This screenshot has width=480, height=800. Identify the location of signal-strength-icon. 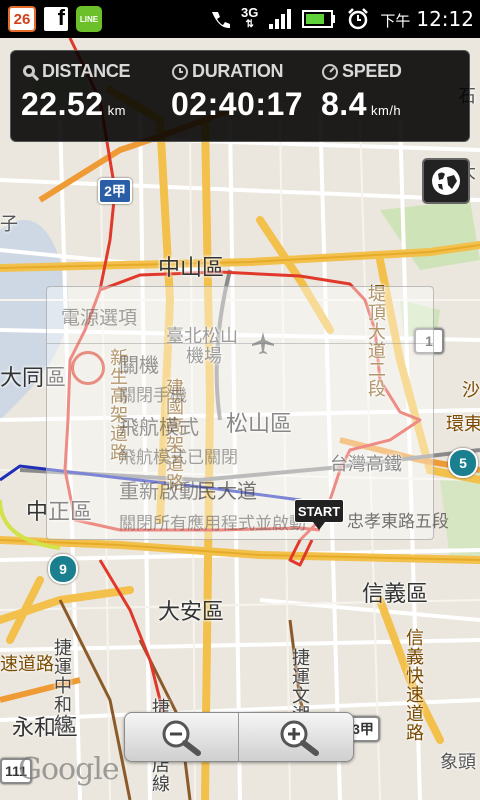
(280, 19).